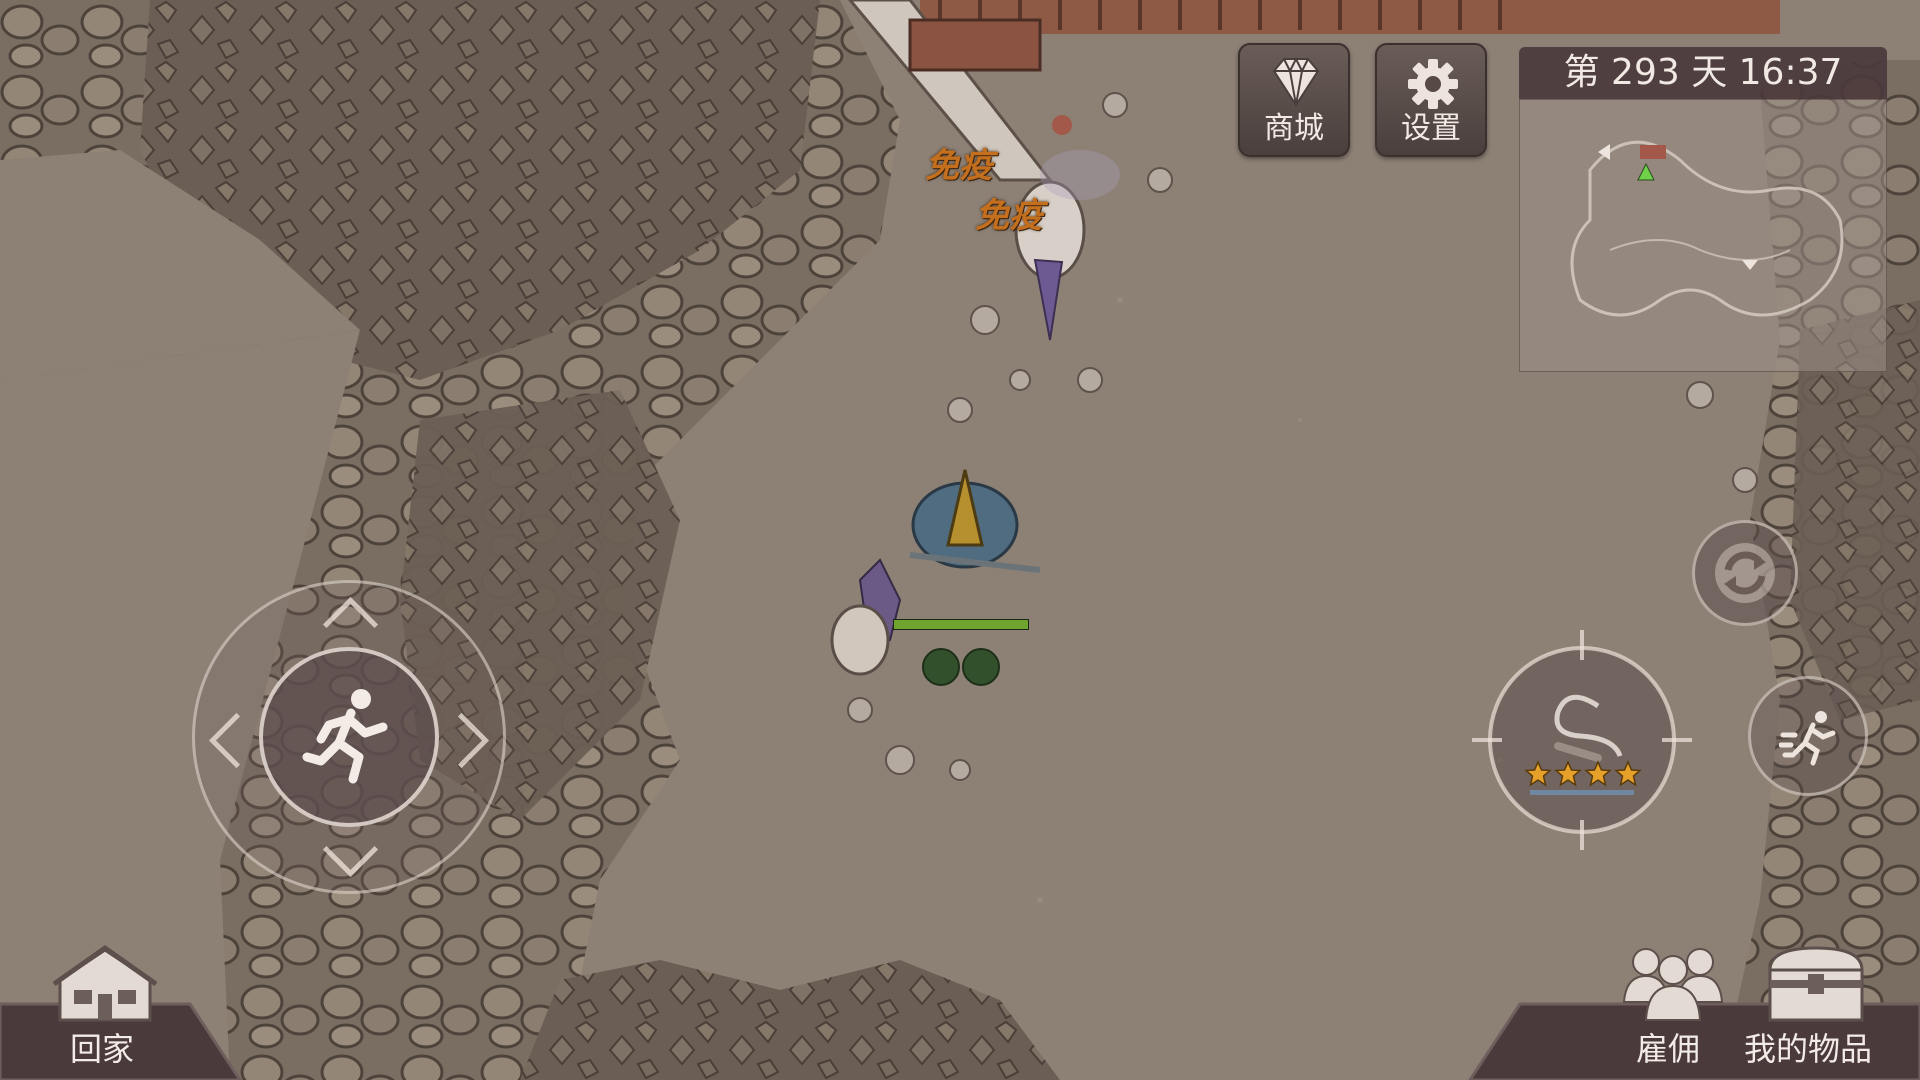  I want to click on people-icon, so click(1673, 984).